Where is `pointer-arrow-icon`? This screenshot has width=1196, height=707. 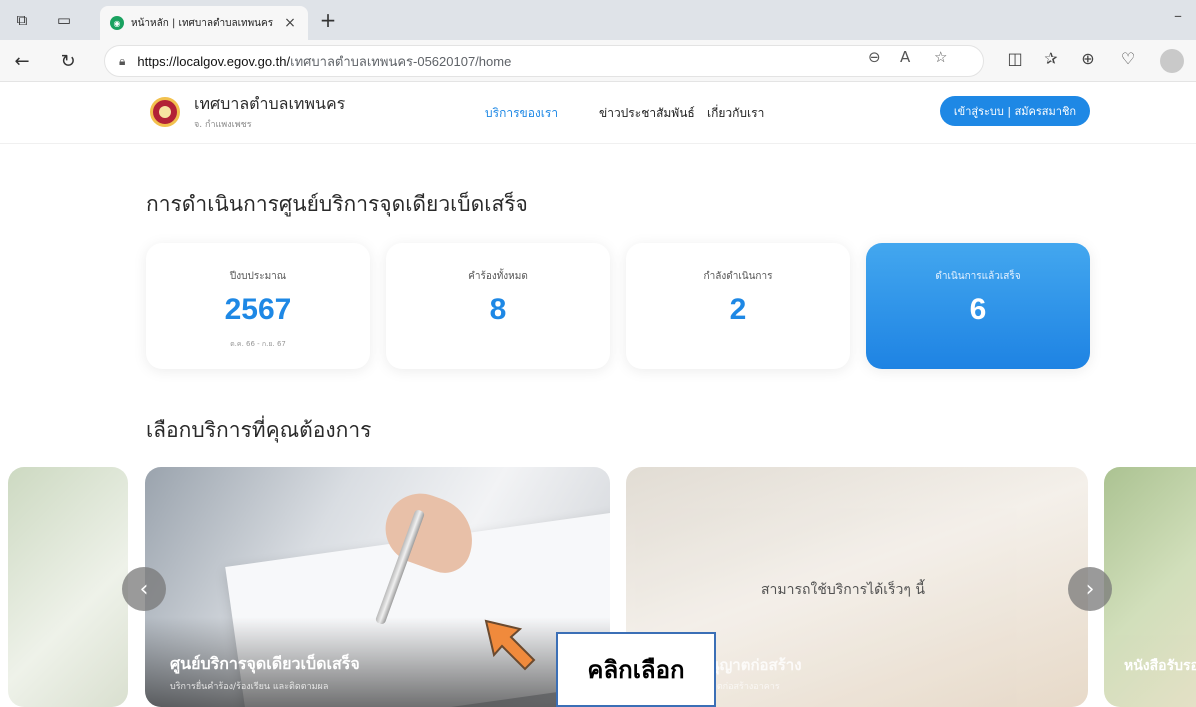 pointer-arrow-icon is located at coordinates (510, 645).